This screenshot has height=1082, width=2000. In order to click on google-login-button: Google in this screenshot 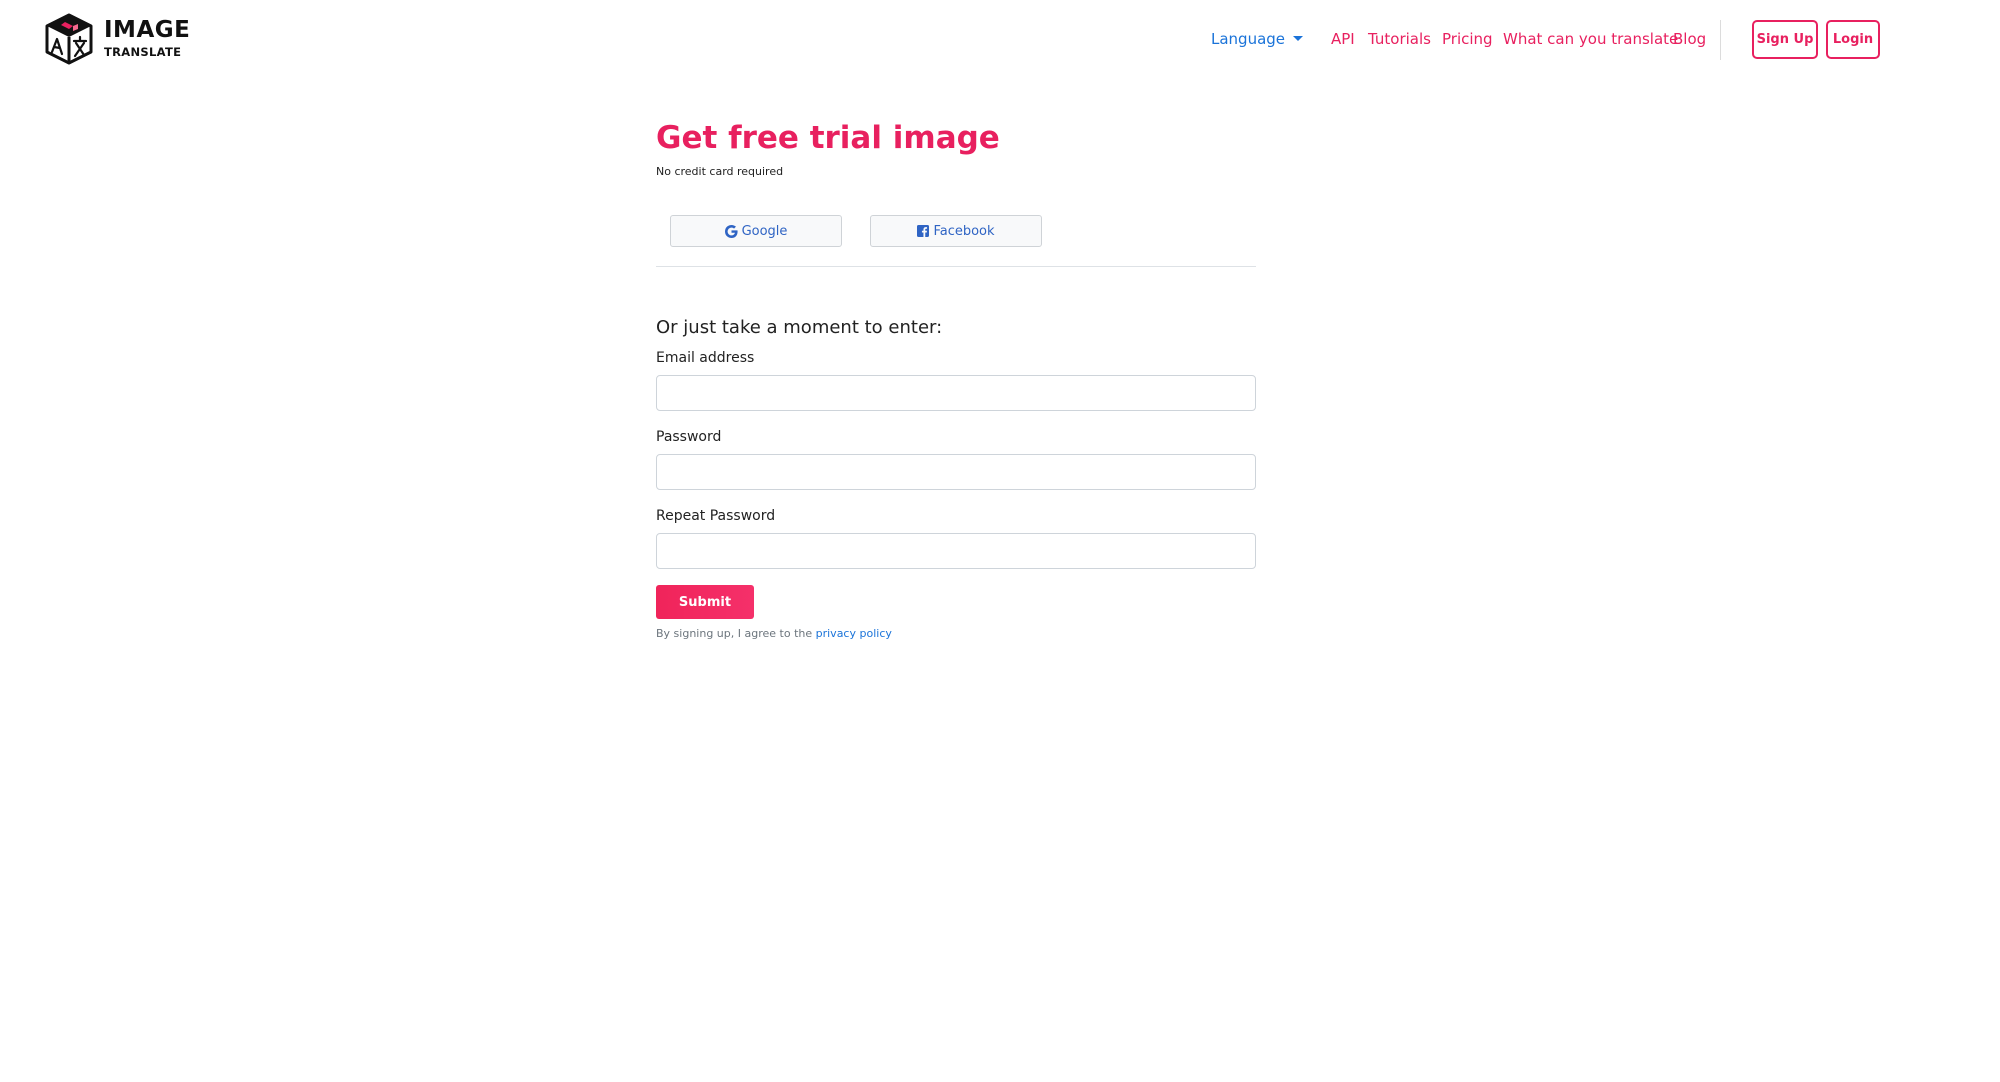, I will do `click(756, 231)`.